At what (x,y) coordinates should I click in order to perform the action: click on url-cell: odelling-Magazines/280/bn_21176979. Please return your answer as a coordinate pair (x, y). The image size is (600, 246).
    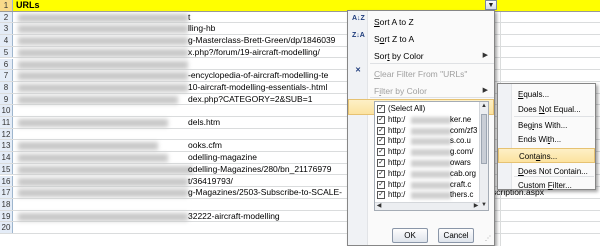
    Looking at the image, I should click on (260, 169).